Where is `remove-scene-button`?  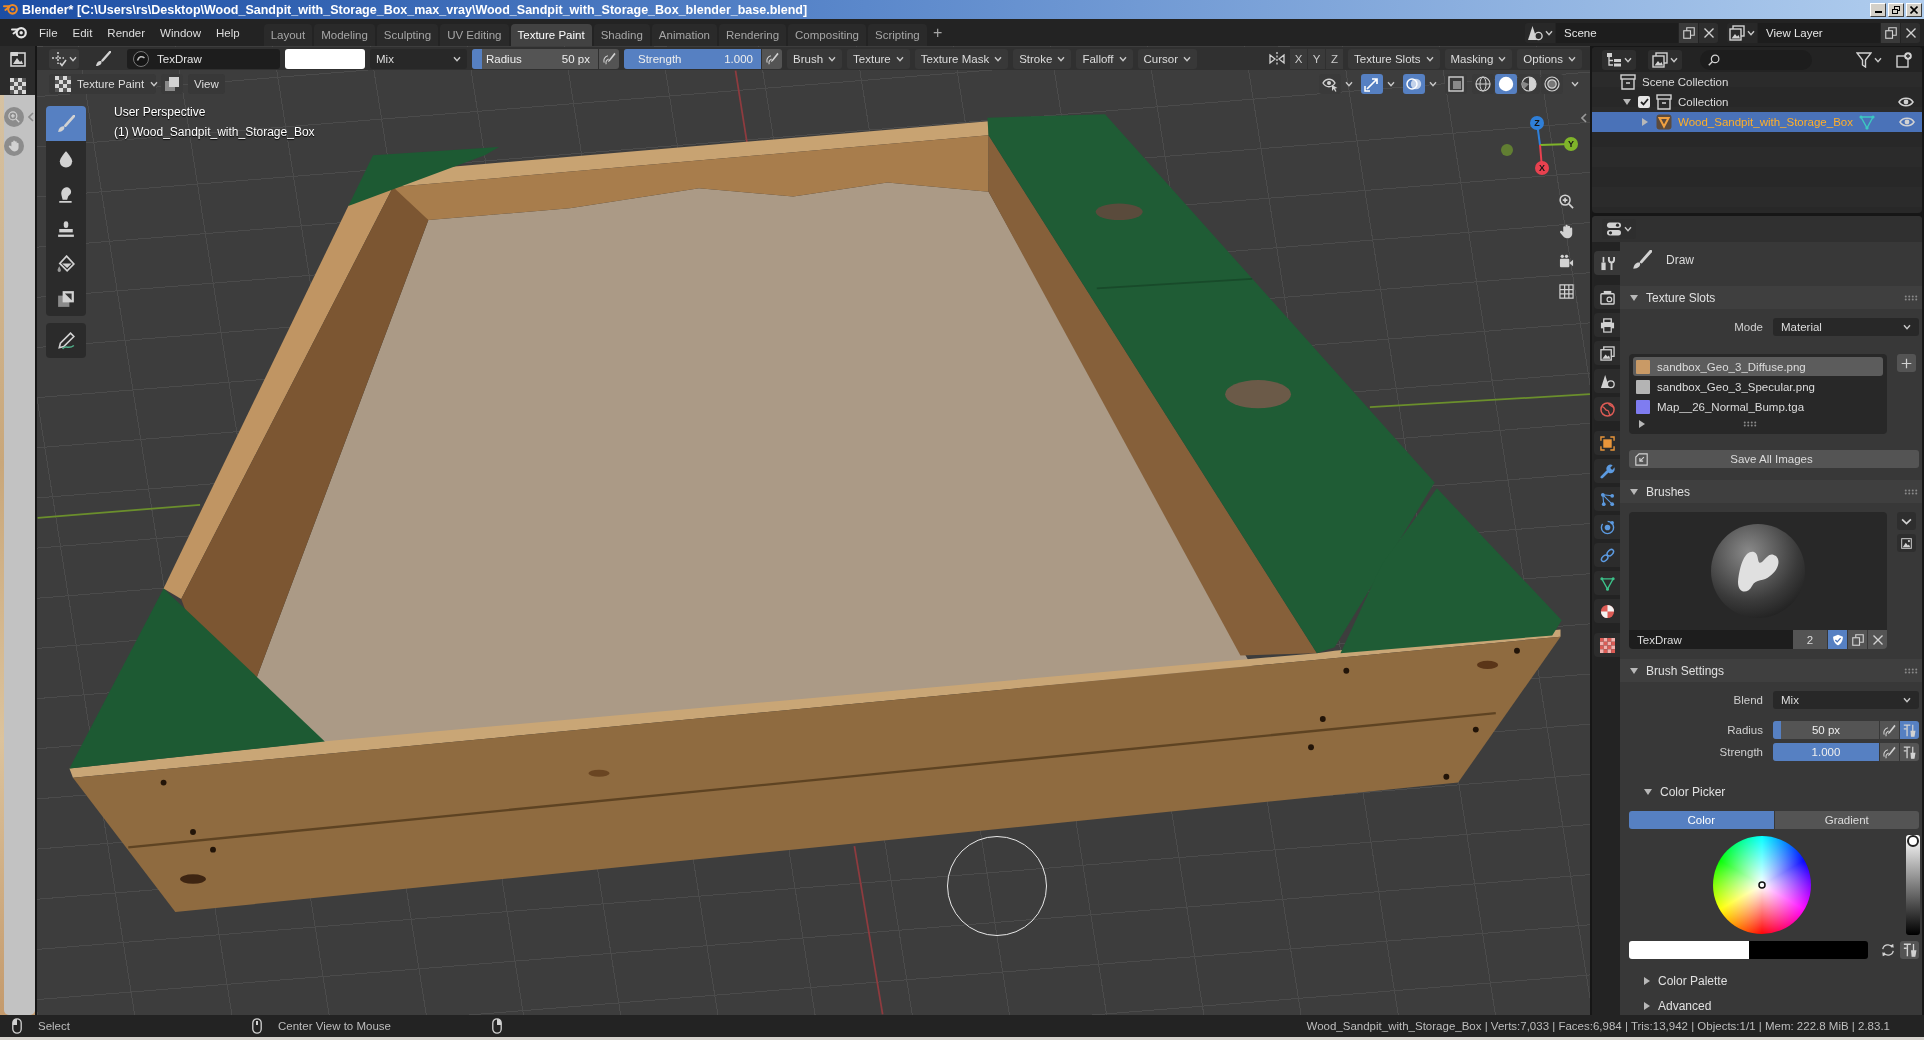 remove-scene-button is located at coordinates (1708, 32).